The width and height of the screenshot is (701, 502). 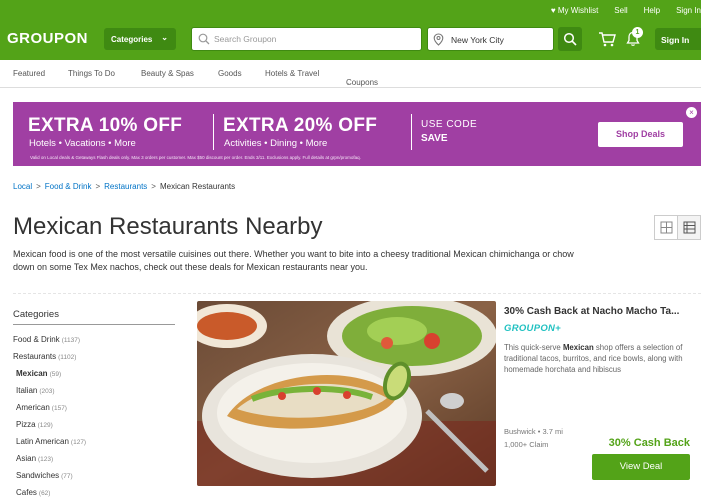 I want to click on sidebar-item-label: Latin American, so click(x=42, y=441).